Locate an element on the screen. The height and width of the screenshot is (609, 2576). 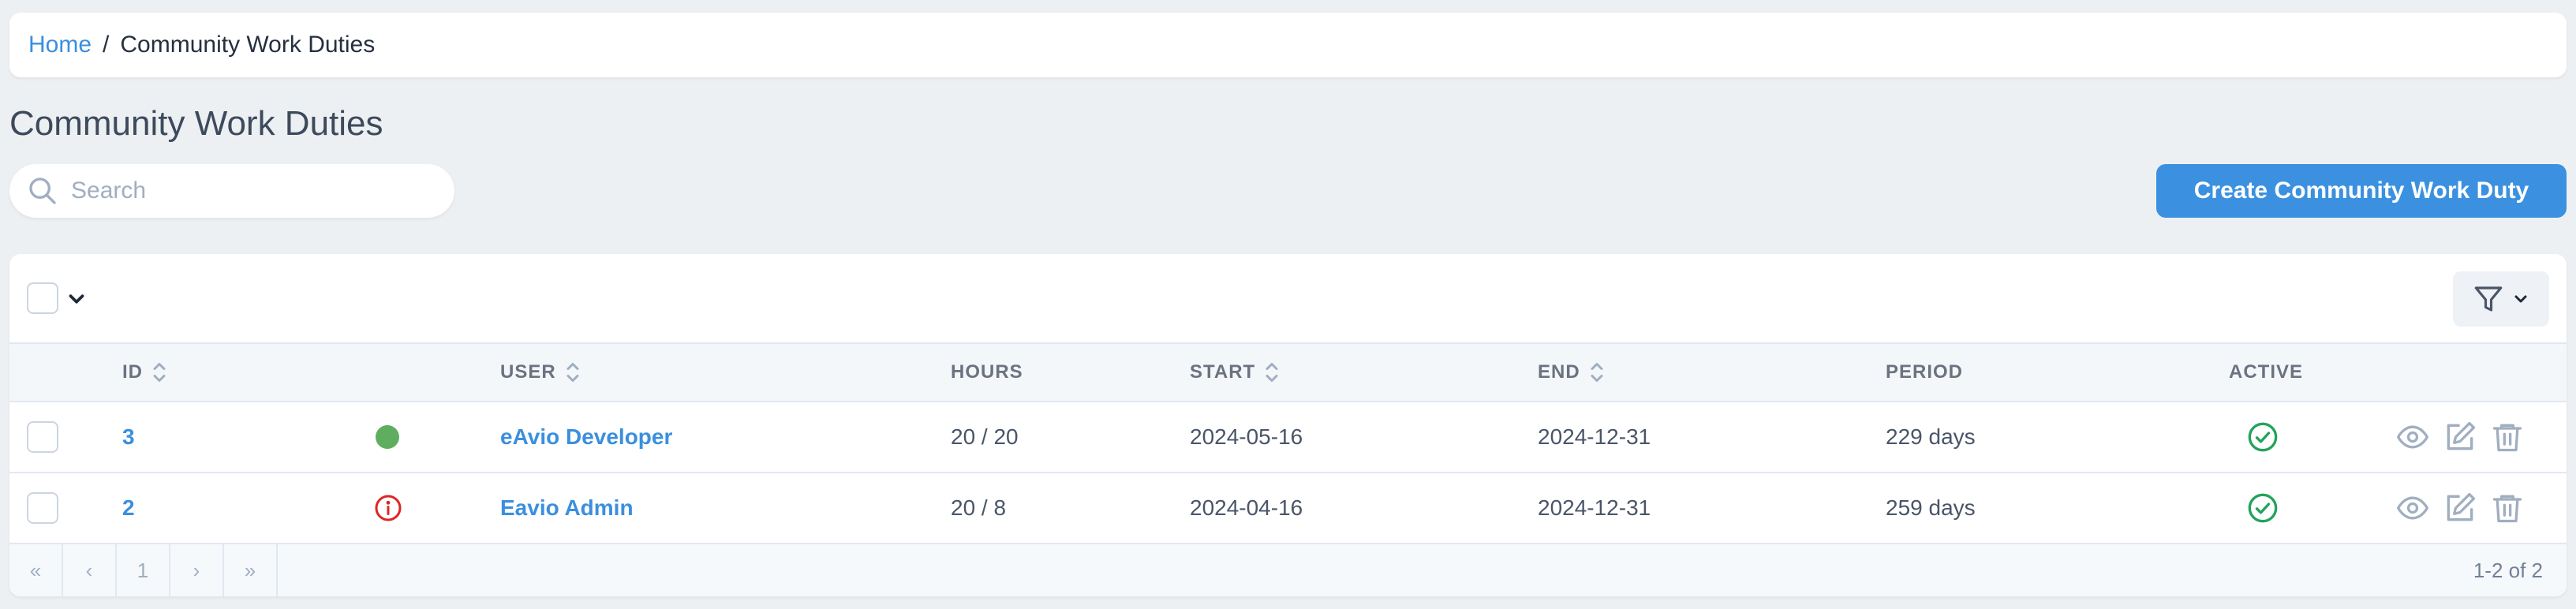
column-label: ID is located at coordinates (132, 372).